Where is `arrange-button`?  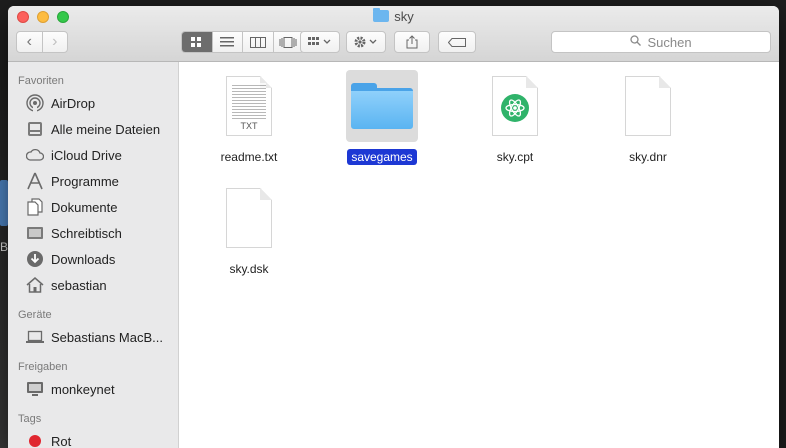 arrange-button is located at coordinates (320, 42).